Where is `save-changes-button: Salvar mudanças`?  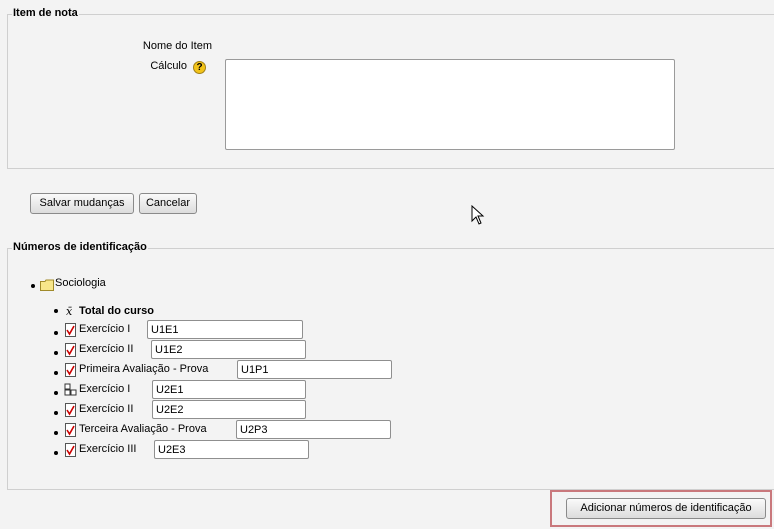 save-changes-button: Salvar mudanças is located at coordinates (82, 203).